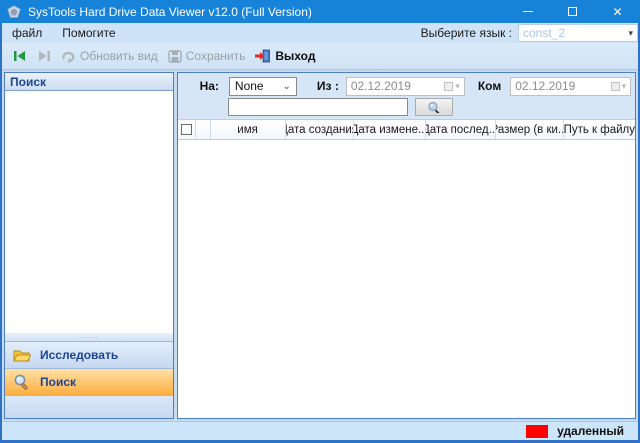 The width and height of the screenshot is (640, 443). What do you see at coordinates (320, 430) in the screenshot?
I see `status-bar: удаленный` at bounding box center [320, 430].